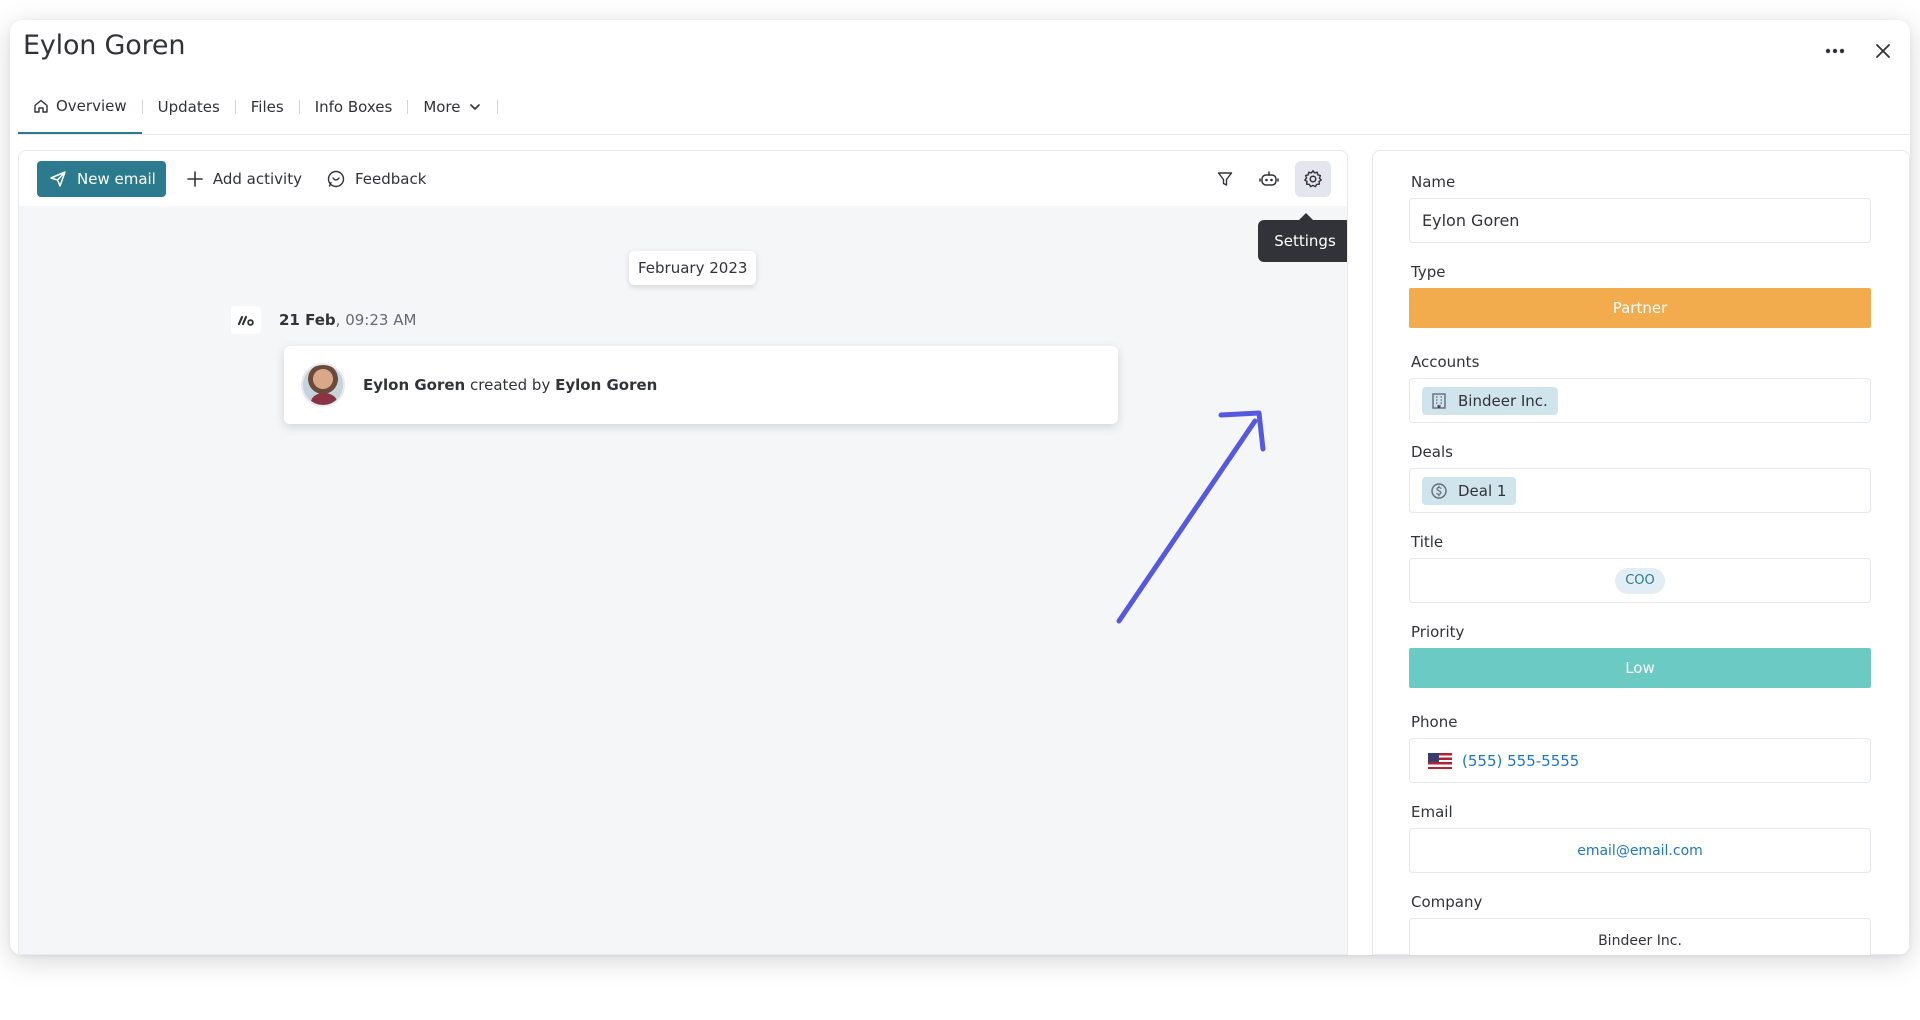 This screenshot has height=1020, width=1920. I want to click on tab-info-boxes: Info Boxes, so click(354, 107).